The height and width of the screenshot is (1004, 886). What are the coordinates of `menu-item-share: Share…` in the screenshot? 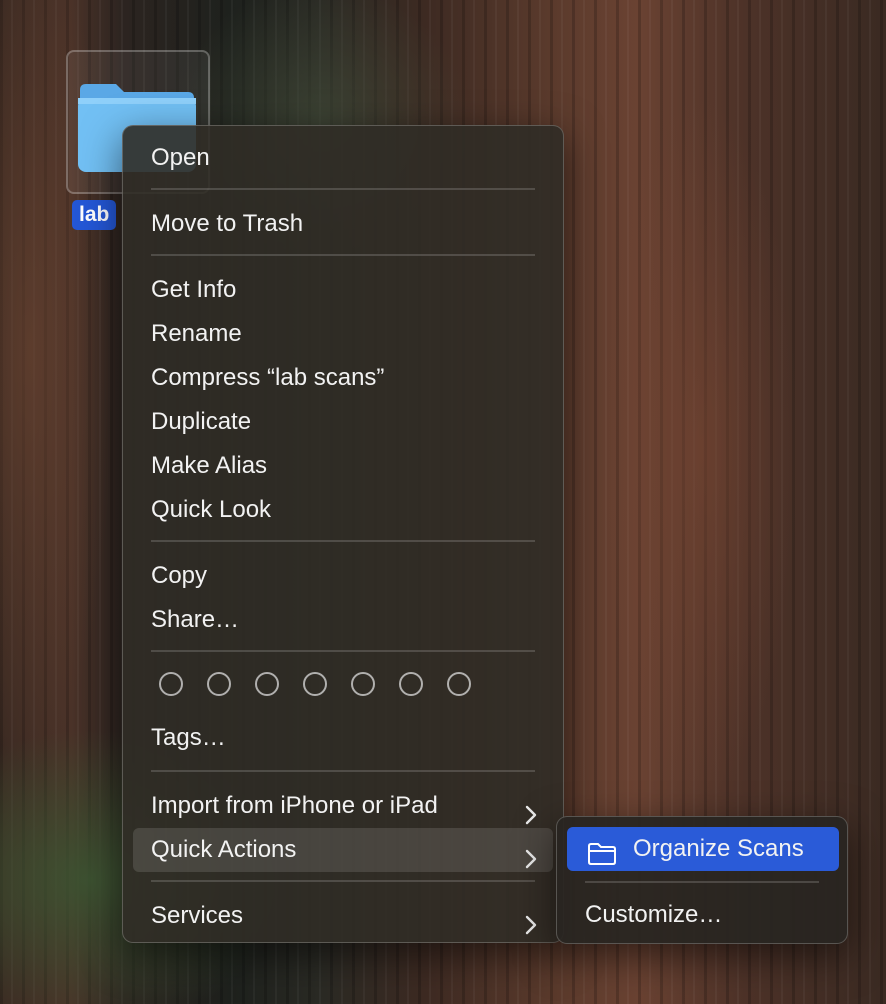 It's located at (343, 620).